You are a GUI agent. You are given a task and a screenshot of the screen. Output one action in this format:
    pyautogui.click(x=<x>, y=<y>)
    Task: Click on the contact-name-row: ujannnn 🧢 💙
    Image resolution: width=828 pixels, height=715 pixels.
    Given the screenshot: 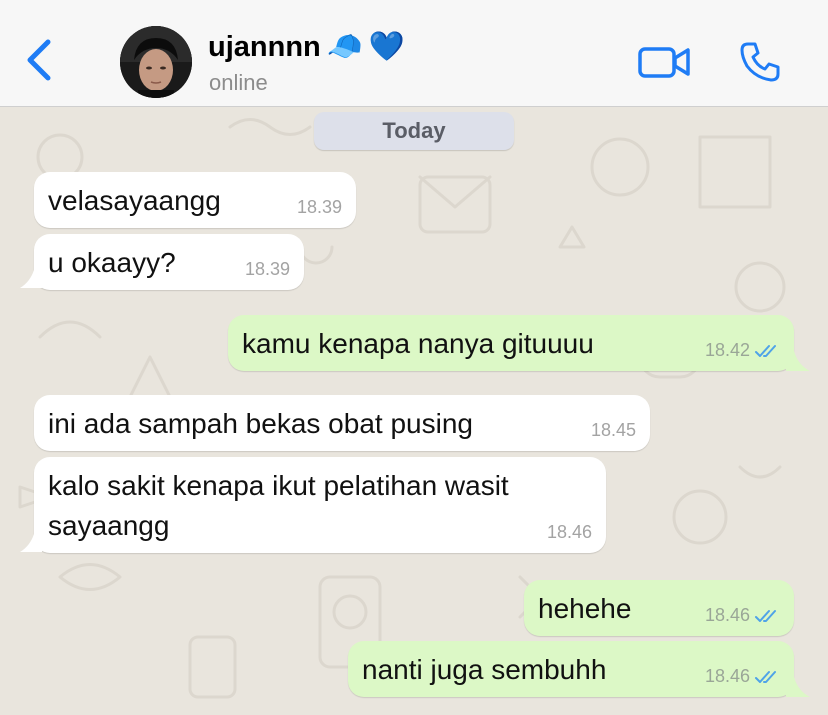 What is the action you would take?
    pyautogui.click(x=306, y=47)
    